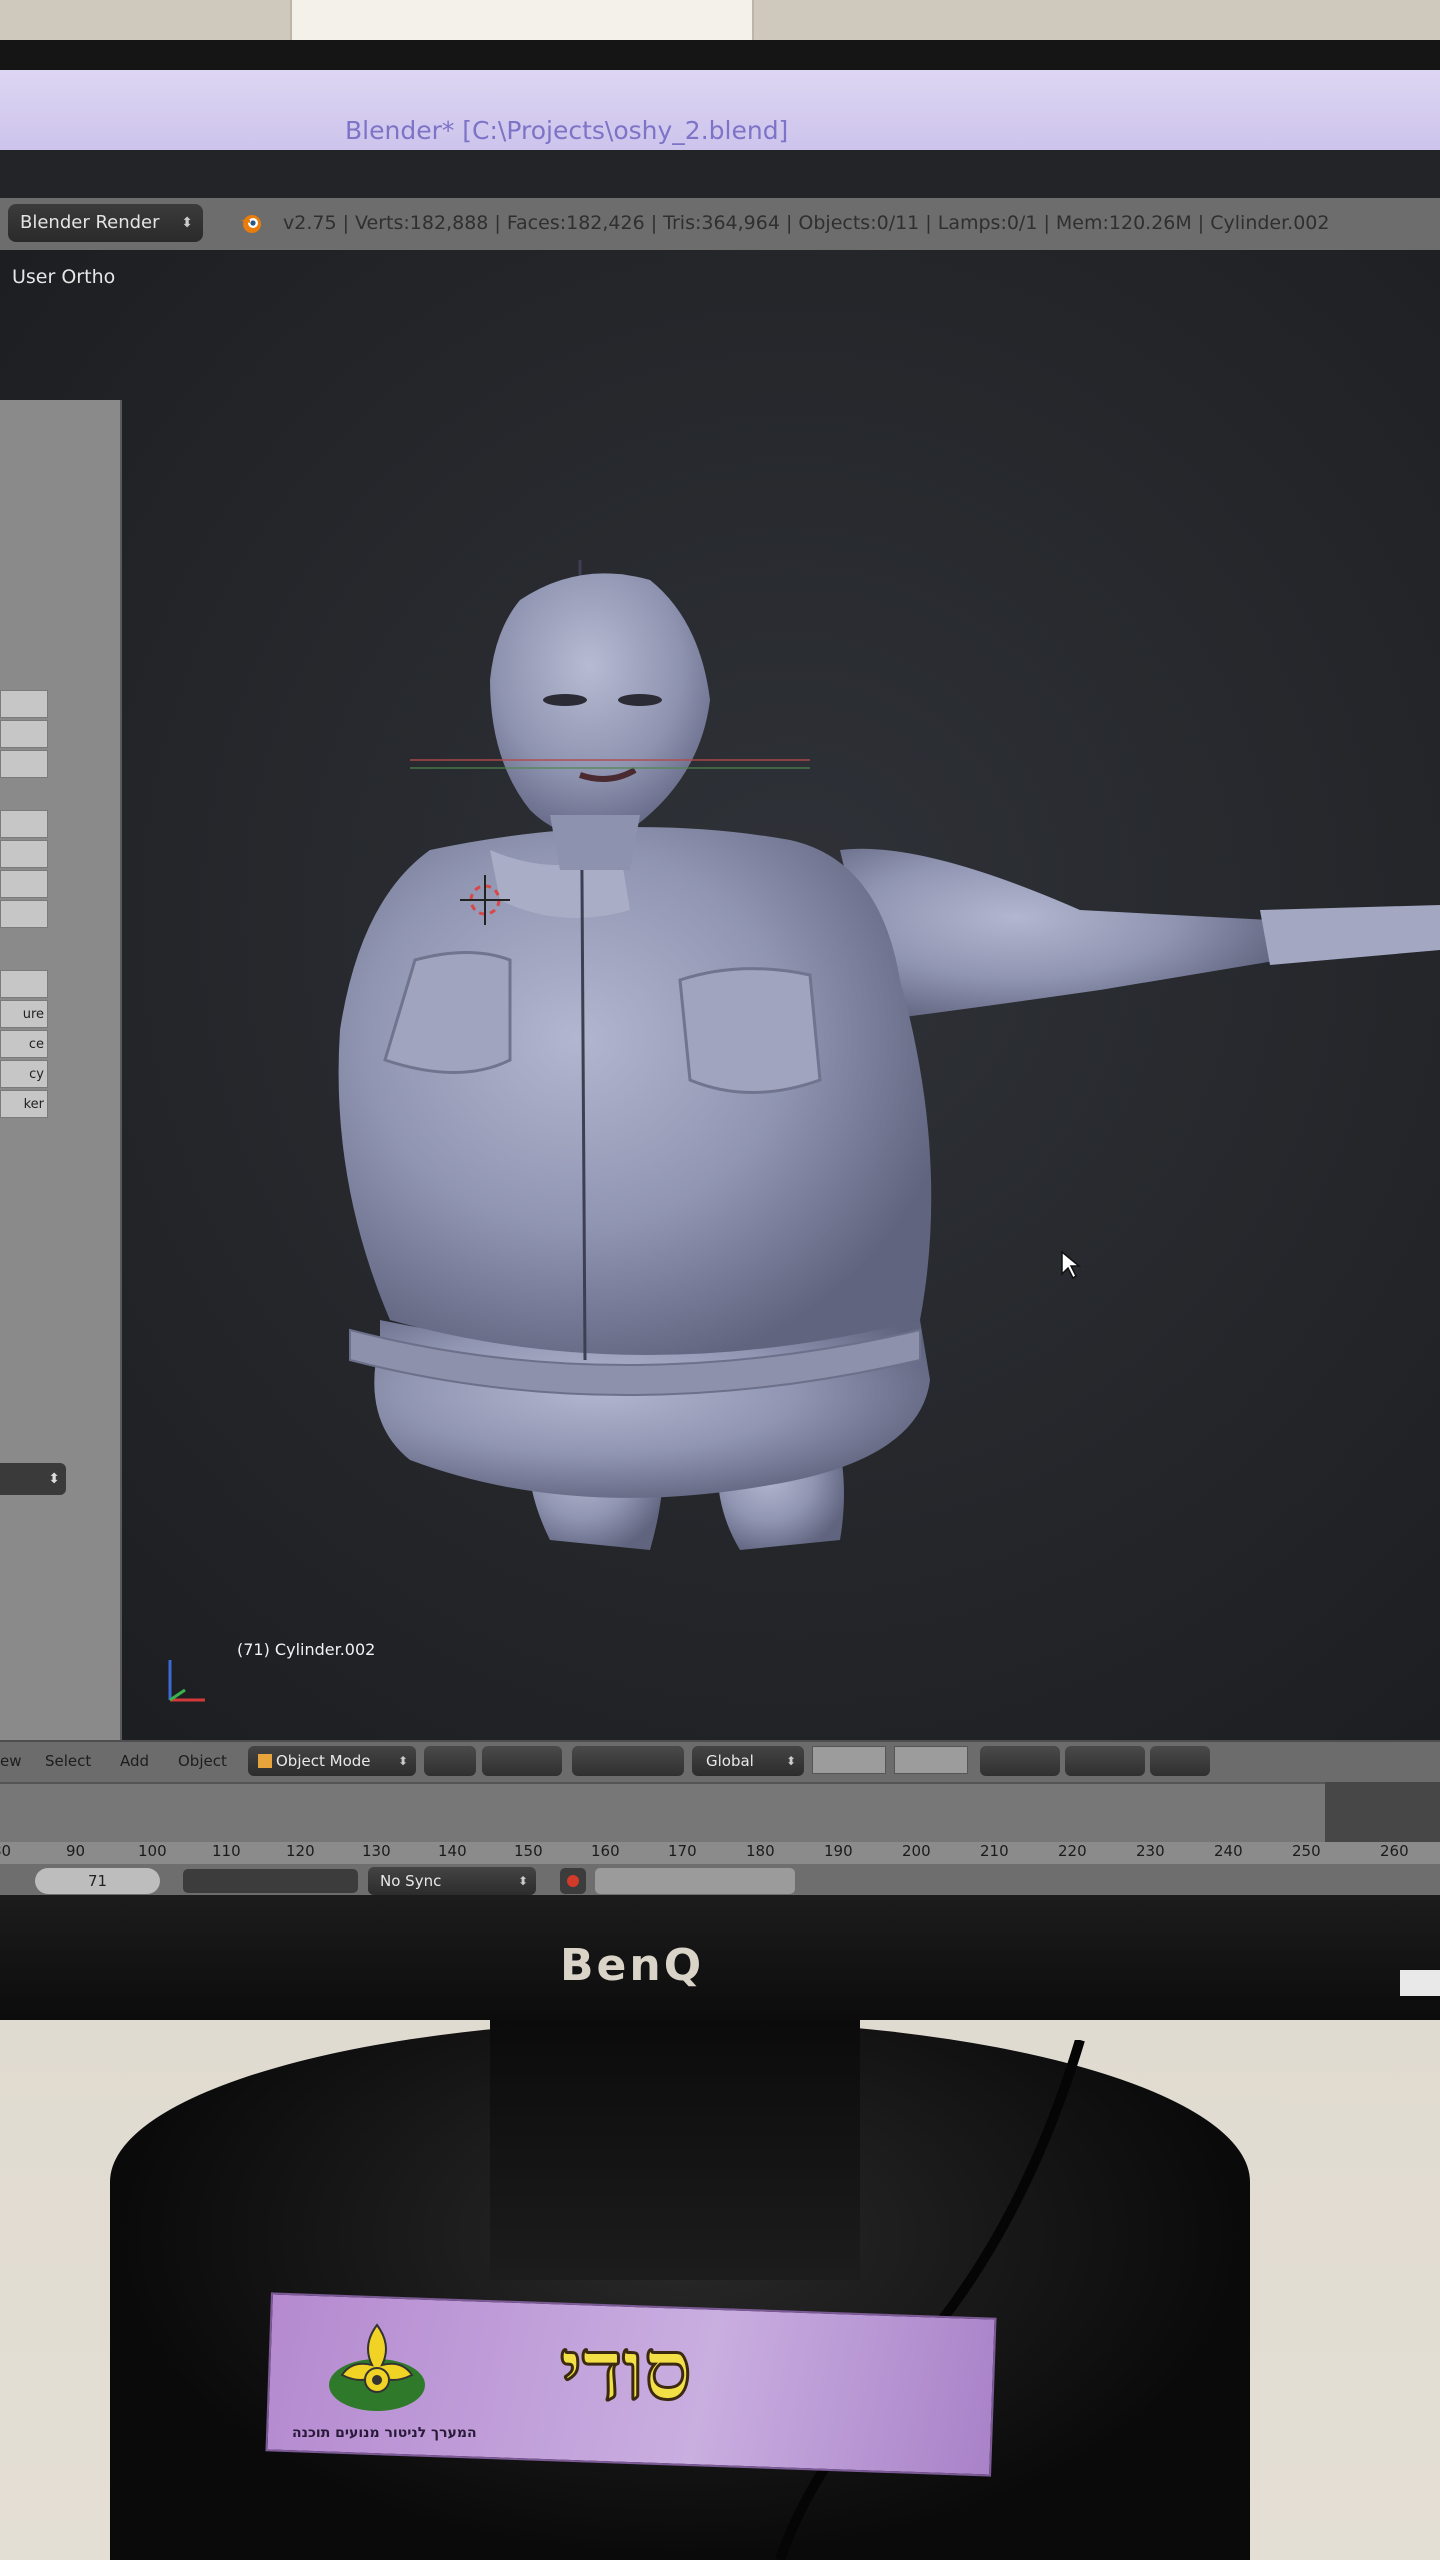  I want to click on ruler-tick: 100, so click(152, 1851).